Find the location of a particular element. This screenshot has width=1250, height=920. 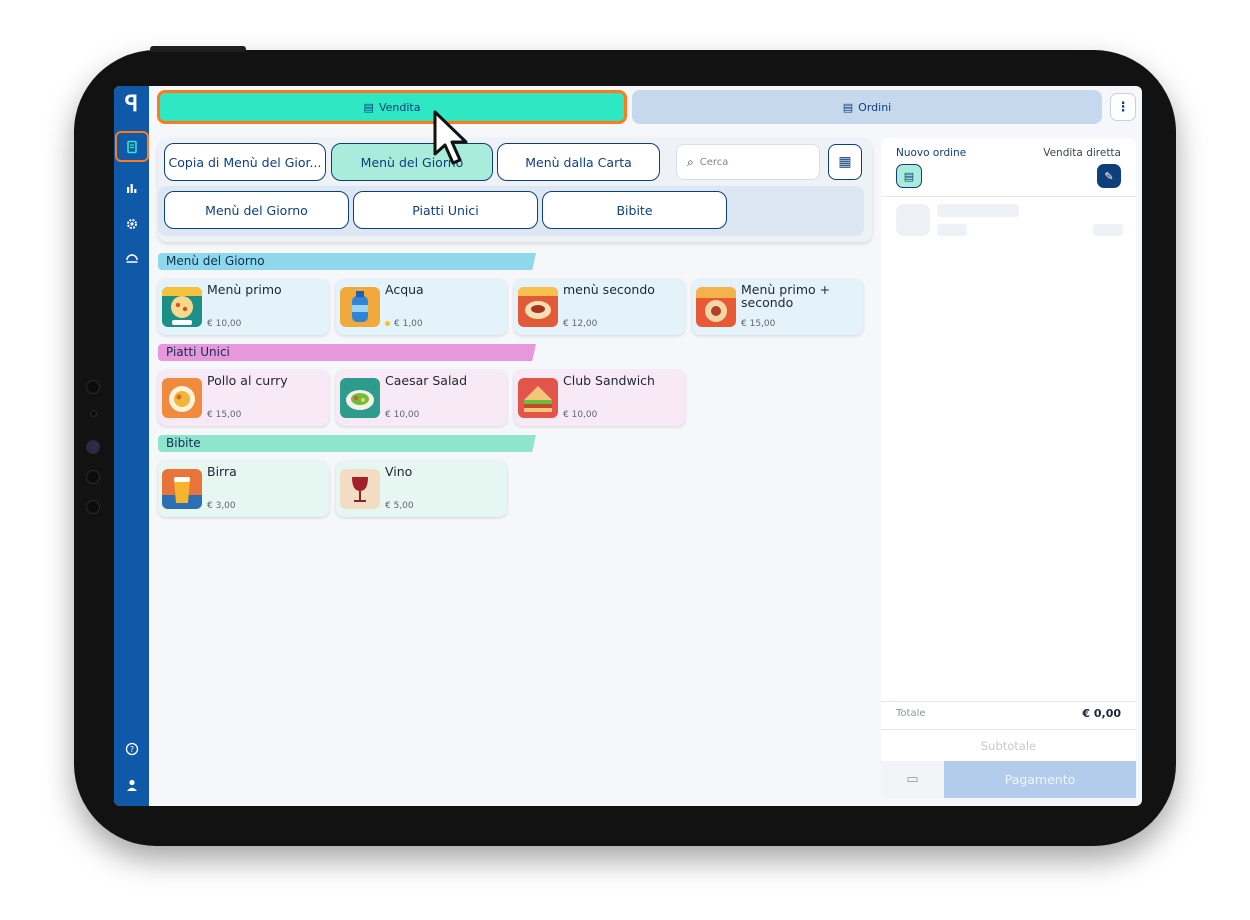

product-card: Menù primo + secondo € 15,00 is located at coordinates (777, 307).